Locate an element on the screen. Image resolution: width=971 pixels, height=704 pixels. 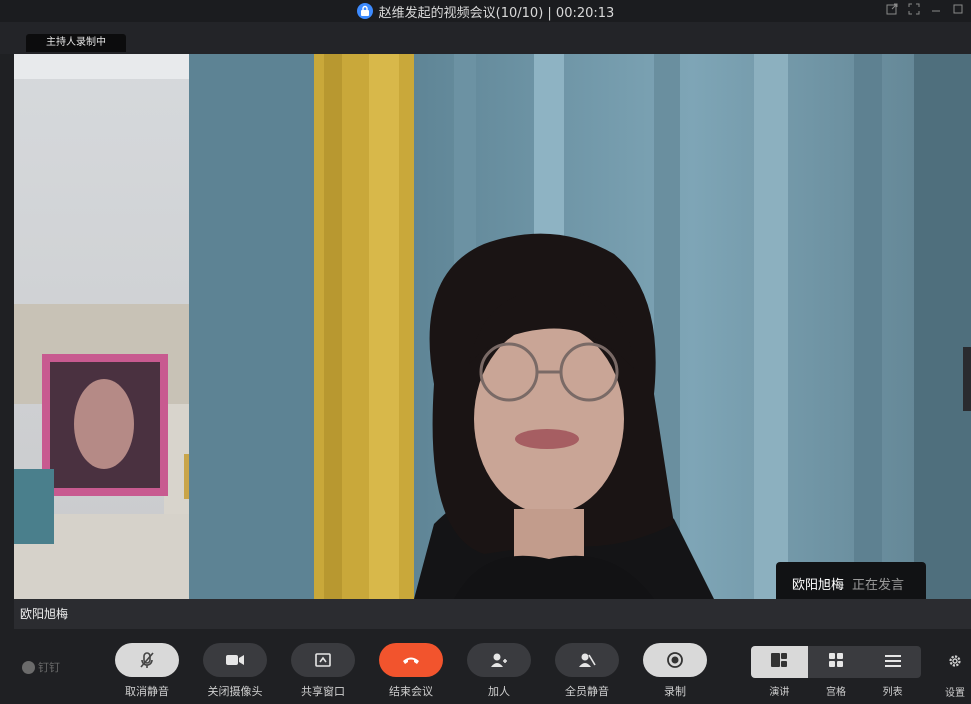
window-title: 赵维发起的视频会议(10/10) | 00:20:13 is located at coordinates (496, 13).